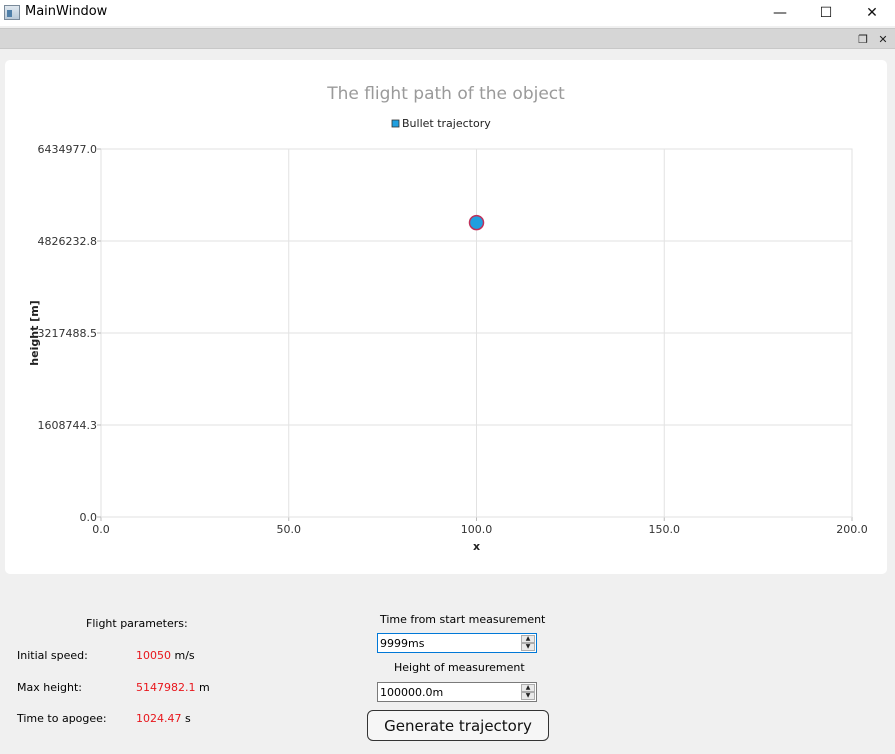  I want to click on x-tick-label: 100.0, so click(477, 529).